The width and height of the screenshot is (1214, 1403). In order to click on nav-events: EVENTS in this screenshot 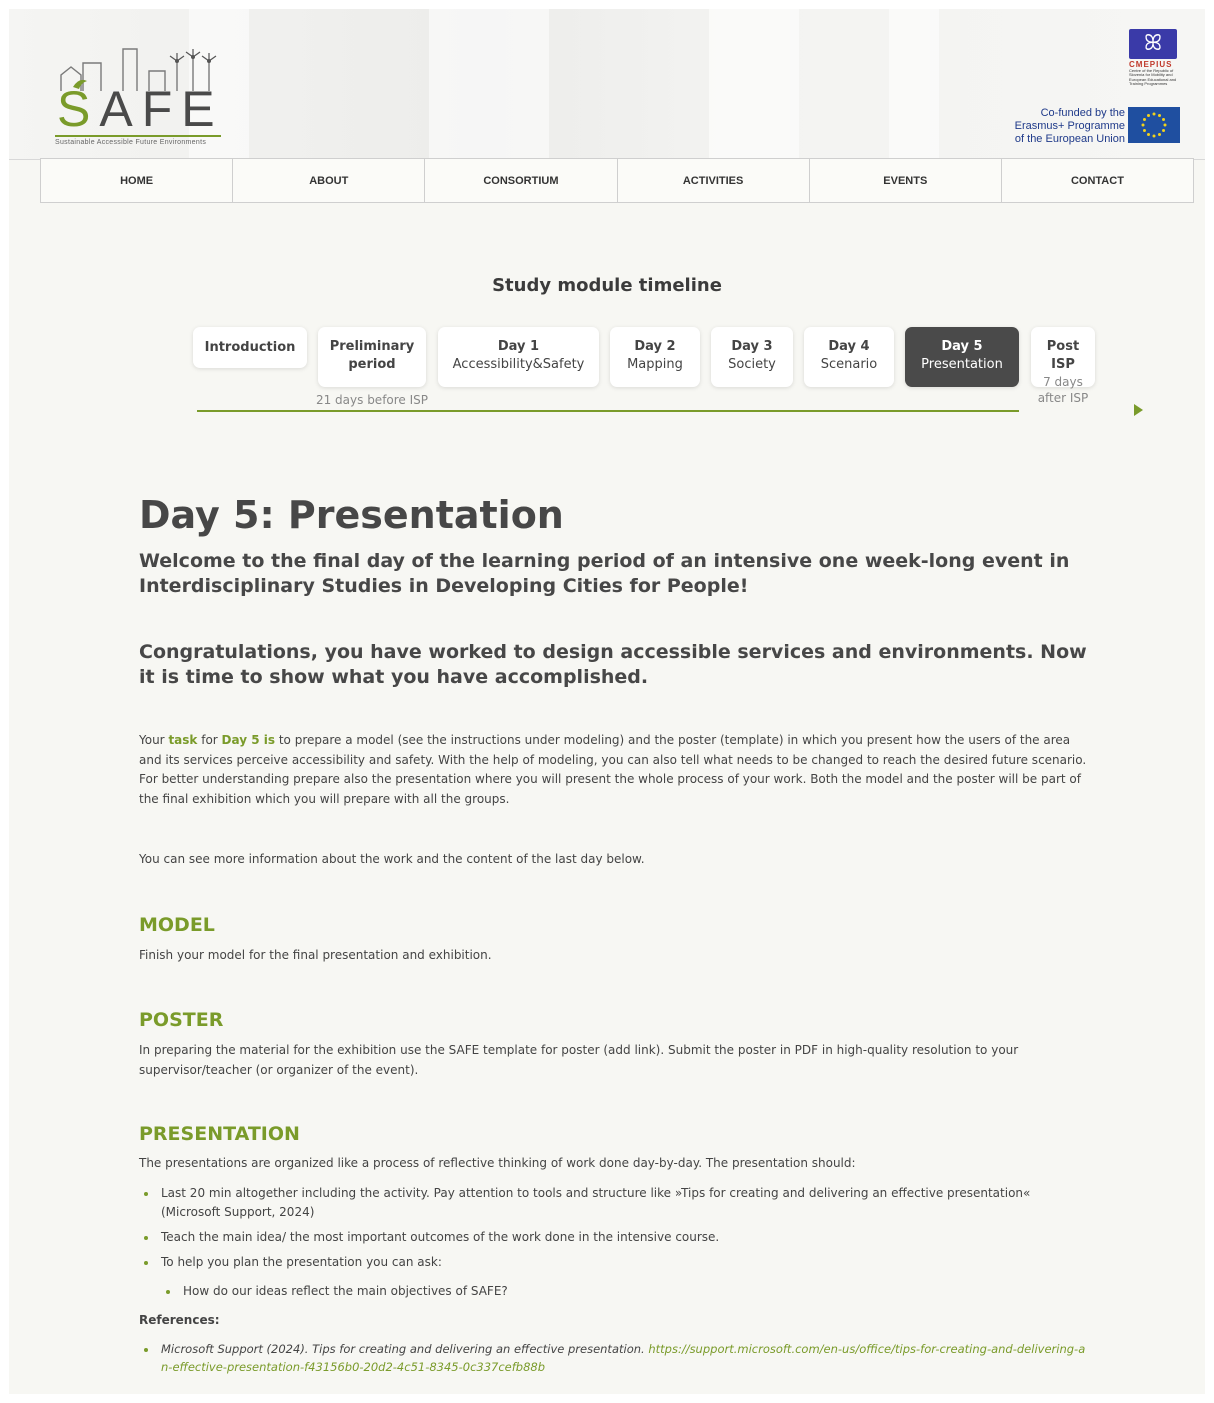, I will do `click(906, 180)`.